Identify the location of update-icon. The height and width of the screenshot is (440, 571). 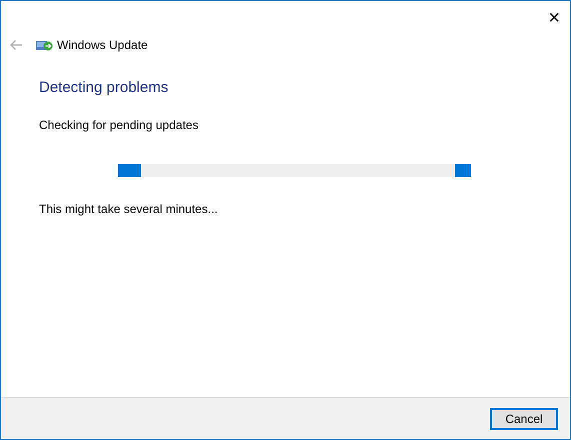
(44, 45).